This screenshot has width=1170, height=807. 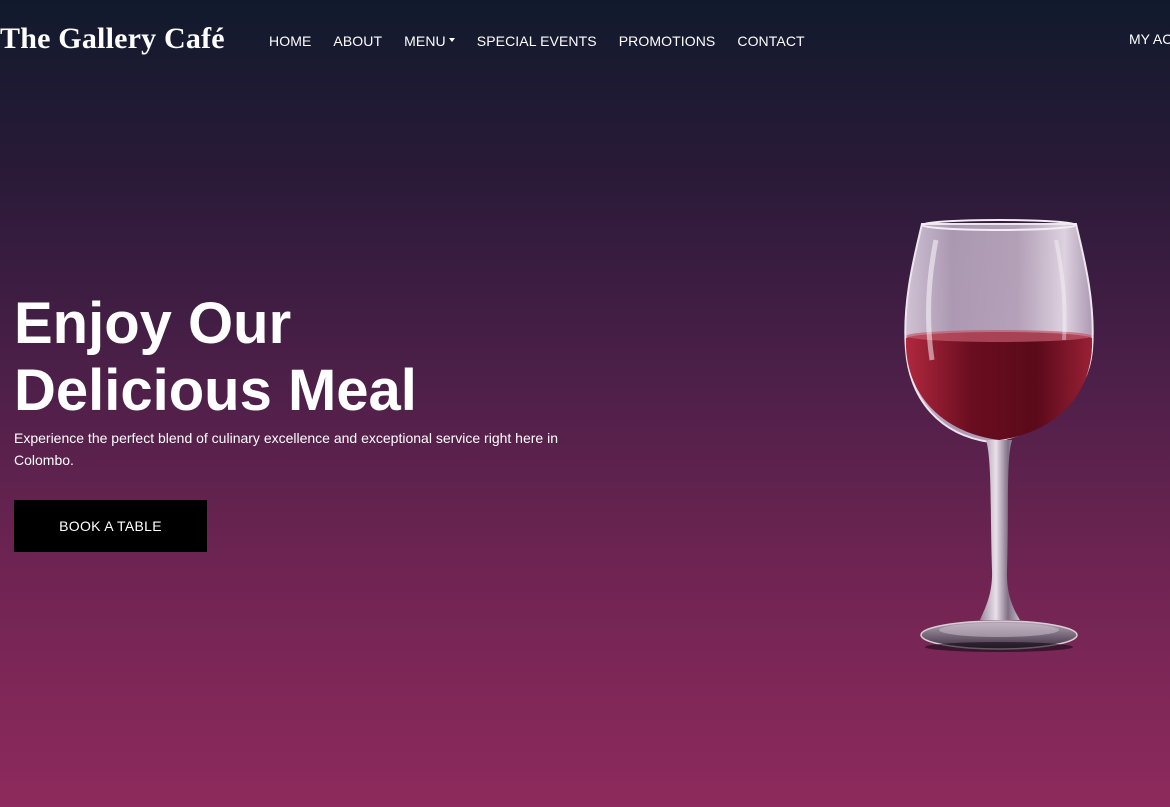 I want to click on nav-contact-label: CONTACT, so click(x=771, y=41).